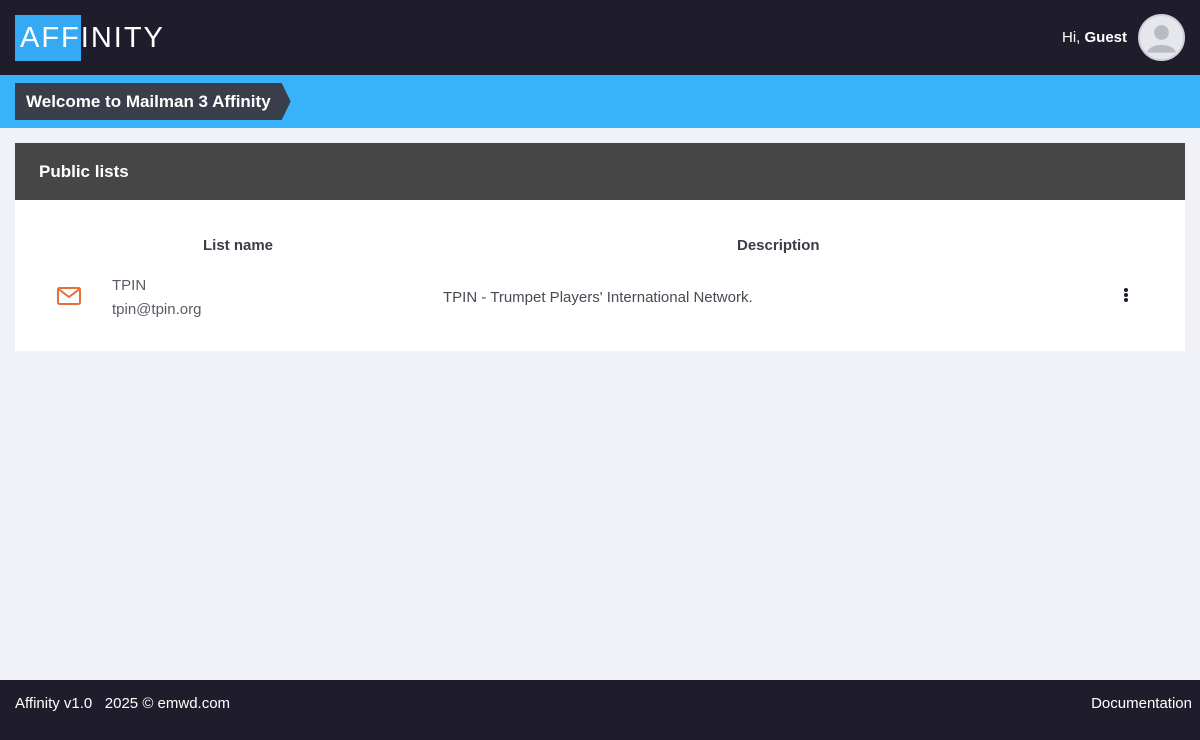 This screenshot has width=1200, height=740. I want to click on footer-copyright: 2025 © emwd.com, so click(167, 703).